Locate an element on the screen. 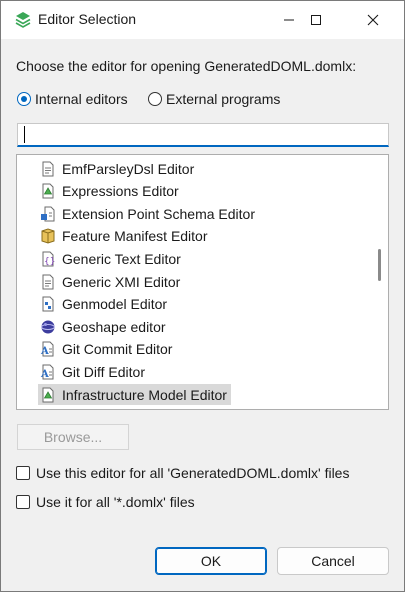 The image size is (405, 592). radio-checked-icon is located at coordinates (24, 99).